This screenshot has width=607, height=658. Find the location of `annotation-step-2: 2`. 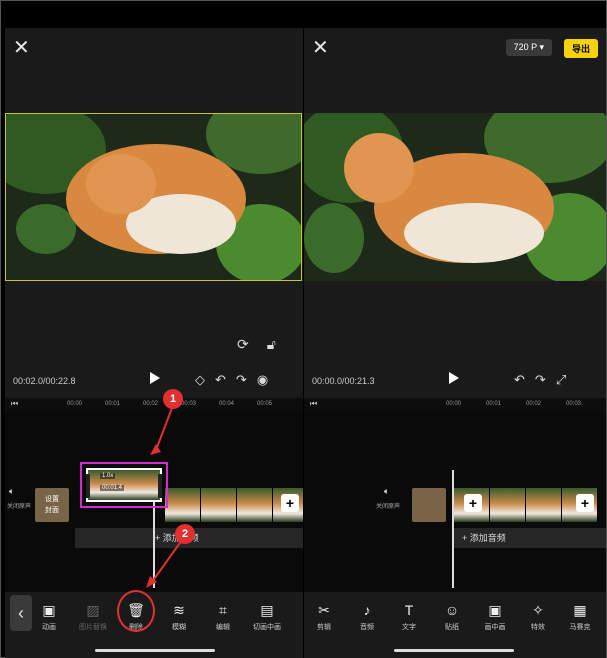

annotation-step-2: 2 is located at coordinates (185, 534).